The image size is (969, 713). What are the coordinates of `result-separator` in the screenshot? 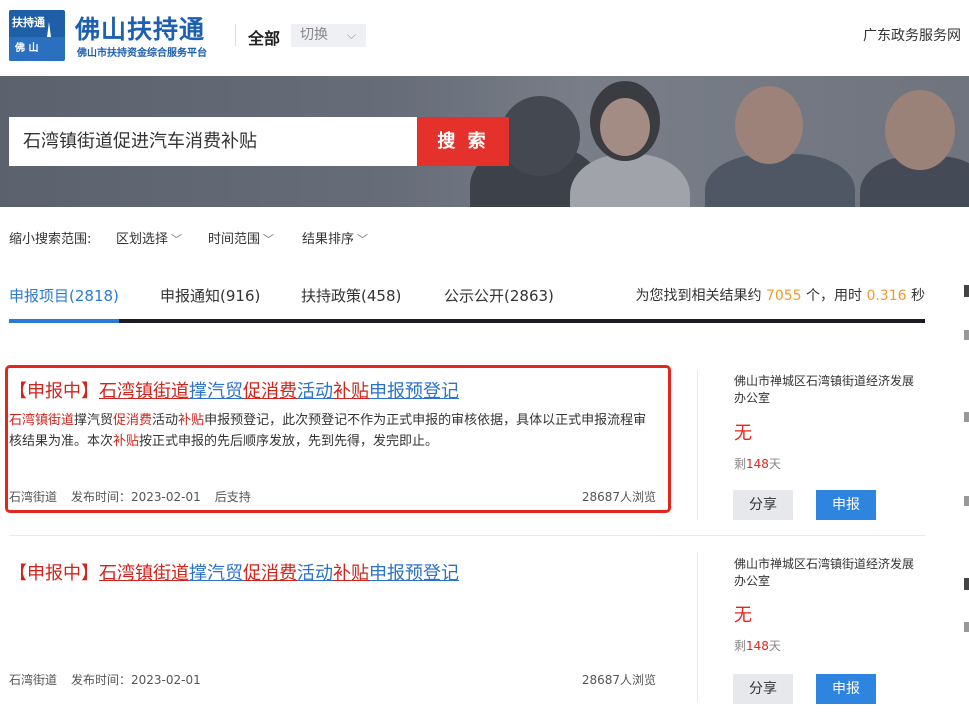 It's located at (467, 535).